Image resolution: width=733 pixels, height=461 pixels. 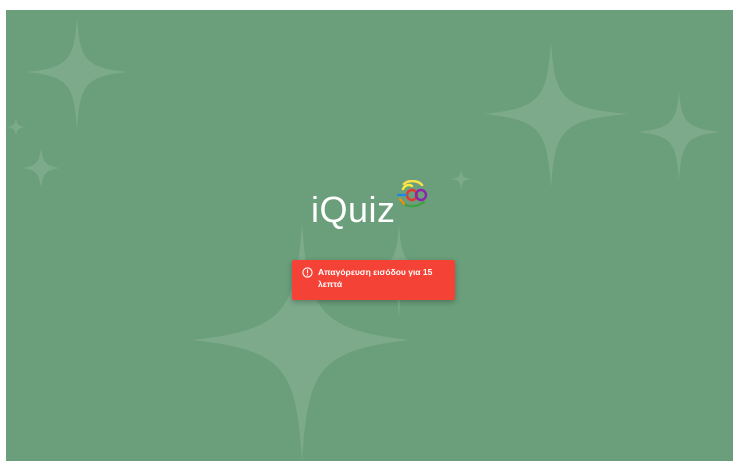 I want to click on iquiz-logo: iQuiz, so click(x=371, y=207).